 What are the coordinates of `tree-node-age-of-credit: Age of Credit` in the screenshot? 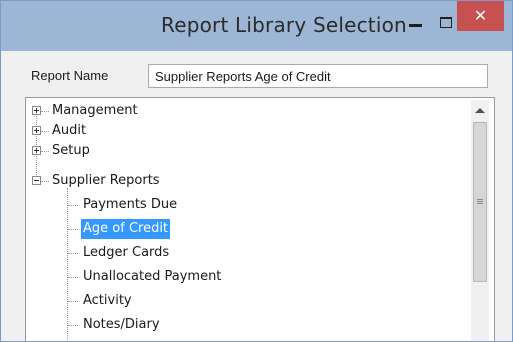 It's located at (246, 229).